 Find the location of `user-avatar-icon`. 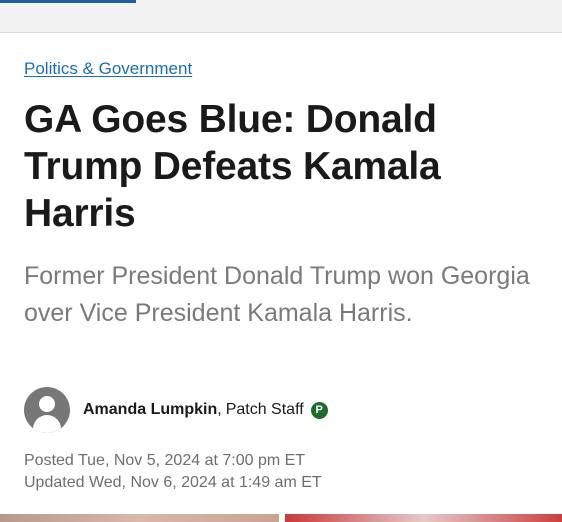

user-avatar-icon is located at coordinates (47, 410).